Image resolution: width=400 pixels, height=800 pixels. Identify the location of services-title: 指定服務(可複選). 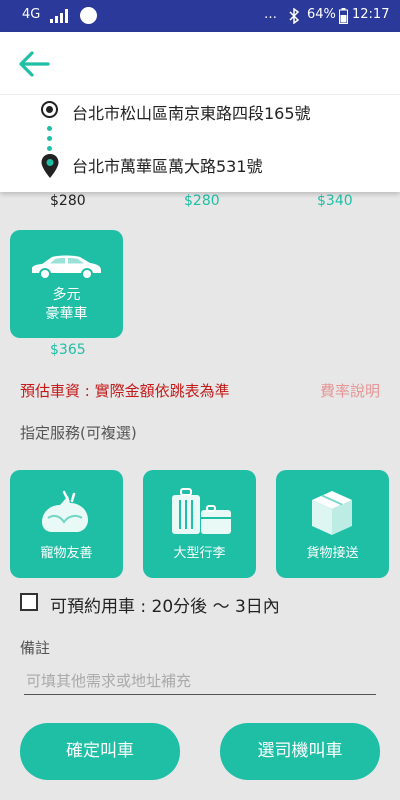
(78, 433).